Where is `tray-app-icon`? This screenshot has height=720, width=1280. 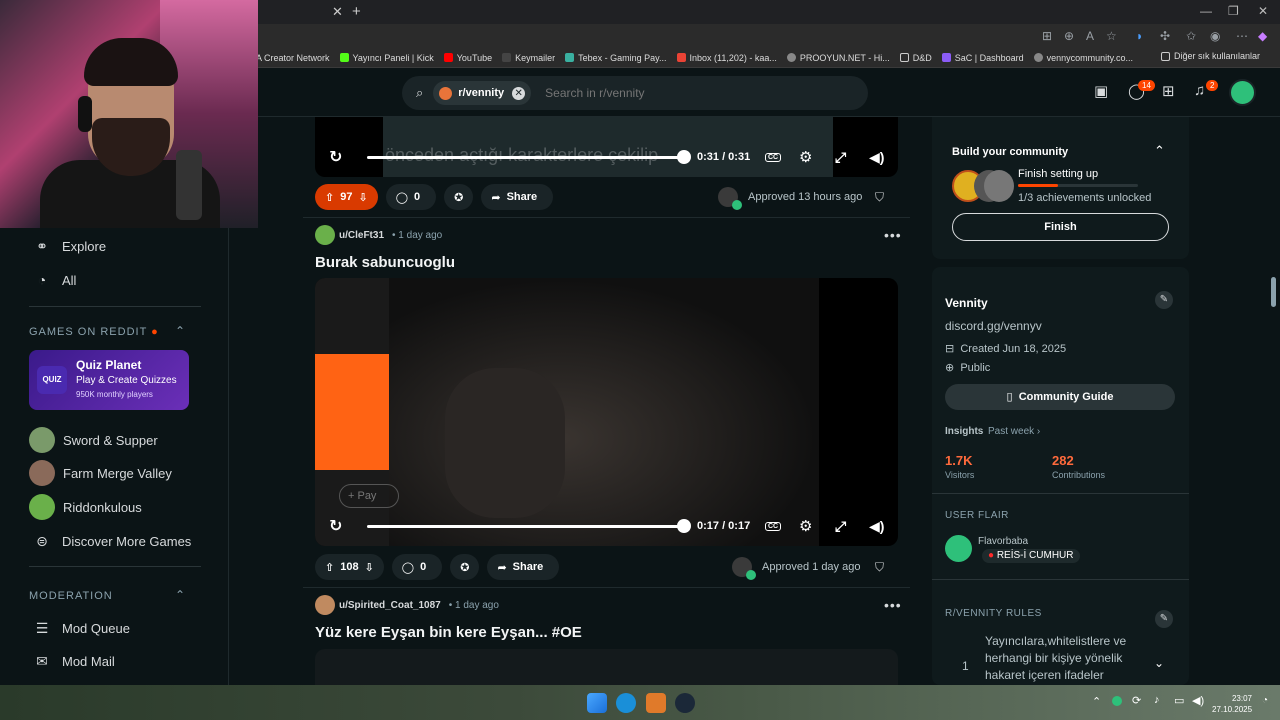
tray-app-icon is located at coordinates (1117, 701).